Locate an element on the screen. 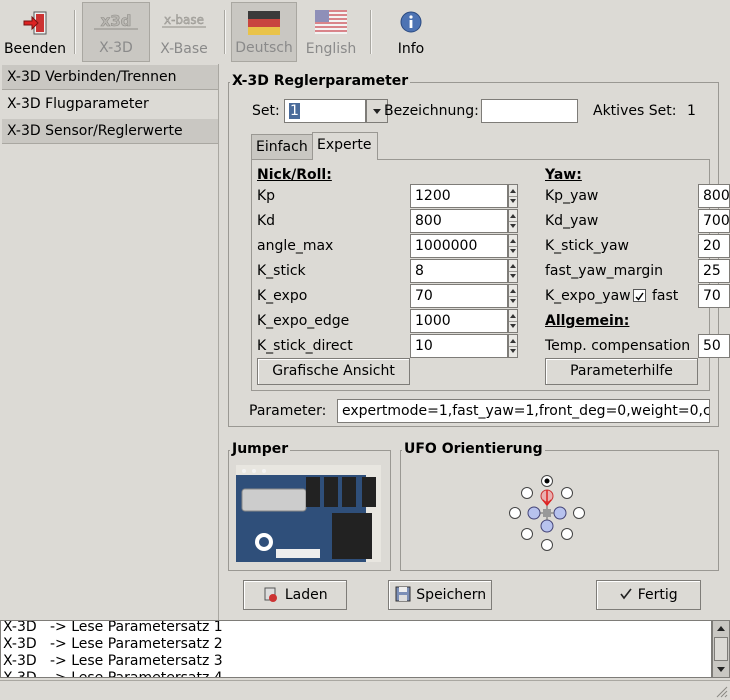 This screenshot has width=730, height=700. jumper-image is located at coordinates (308, 513).